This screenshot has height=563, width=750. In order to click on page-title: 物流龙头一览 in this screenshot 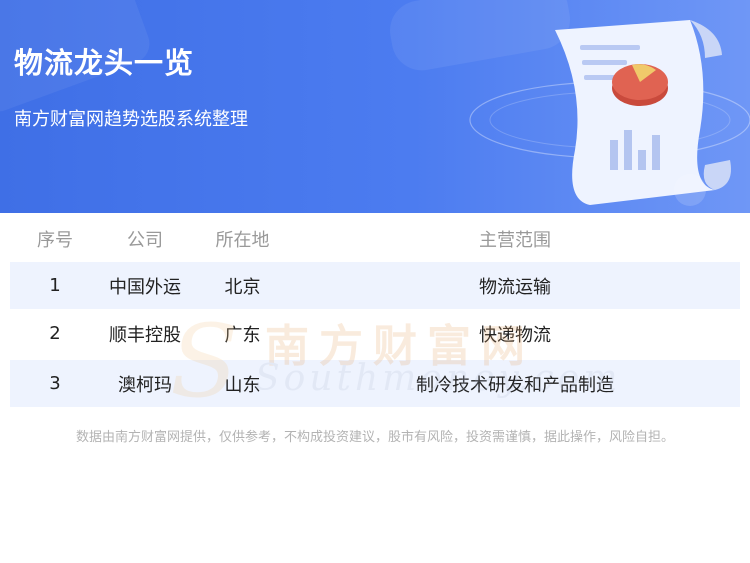, I will do `click(104, 63)`.